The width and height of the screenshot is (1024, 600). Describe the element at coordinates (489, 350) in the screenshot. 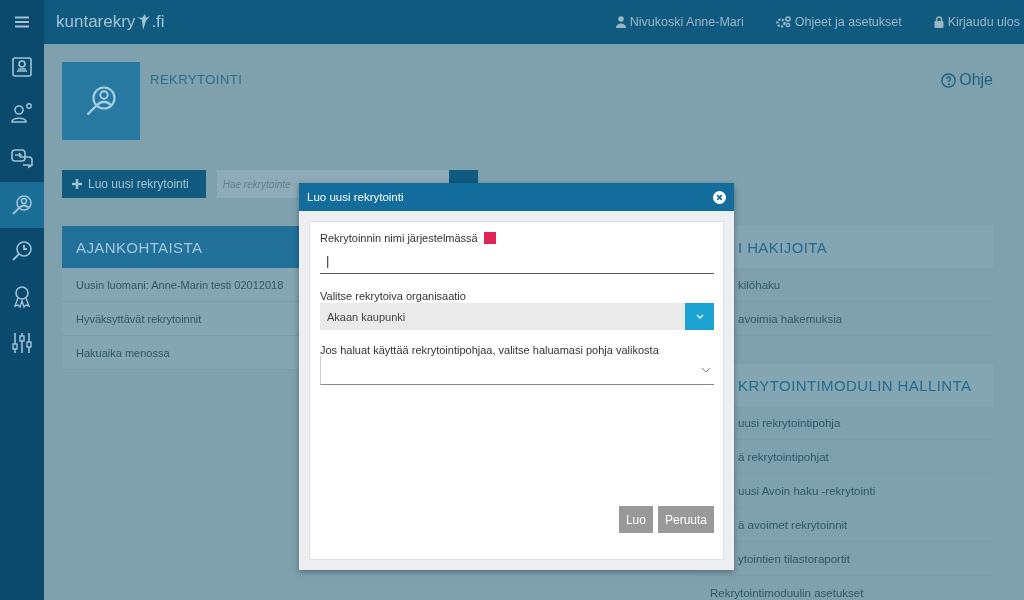

I see `field-label: Jos haluat käyttää rekrytointipohjaa, valitse haluamasi pohja valikosta` at that location.